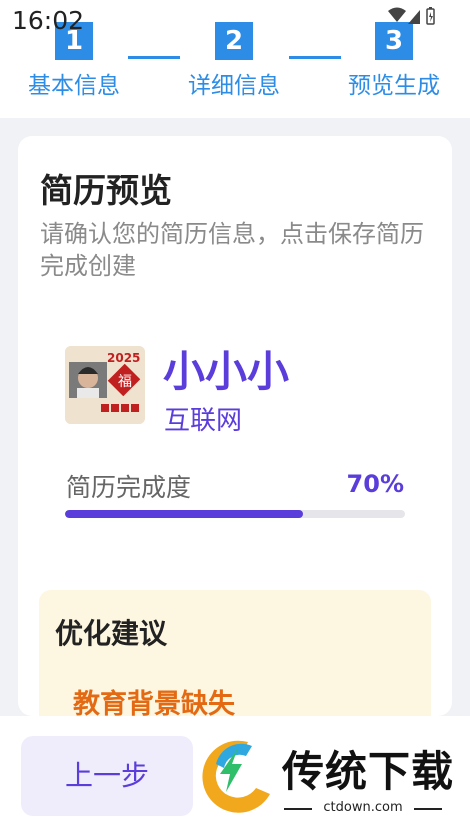  What do you see at coordinates (129, 487) in the screenshot?
I see `progress-label: 简历完成度` at bounding box center [129, 487].